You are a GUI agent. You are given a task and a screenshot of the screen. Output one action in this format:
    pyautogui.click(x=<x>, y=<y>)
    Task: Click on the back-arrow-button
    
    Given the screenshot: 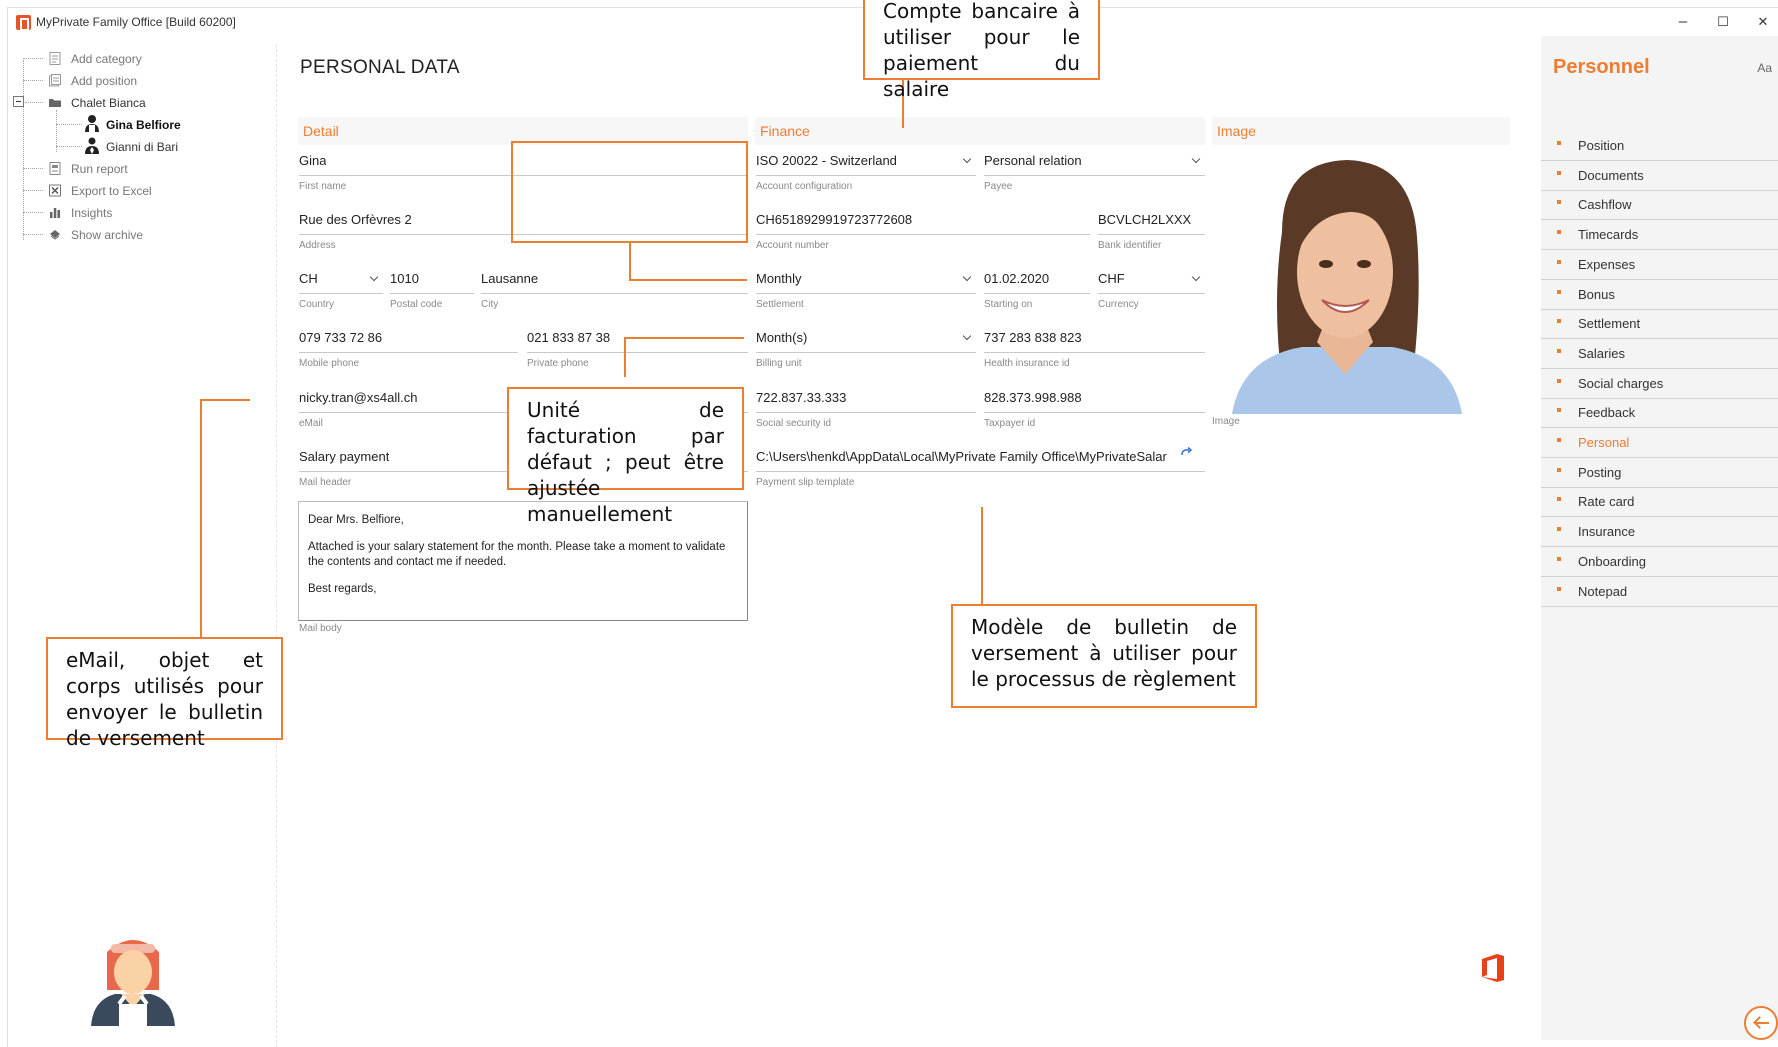 What is the action you would take?
    pyautogui.click(x=1761, y=1023)
    